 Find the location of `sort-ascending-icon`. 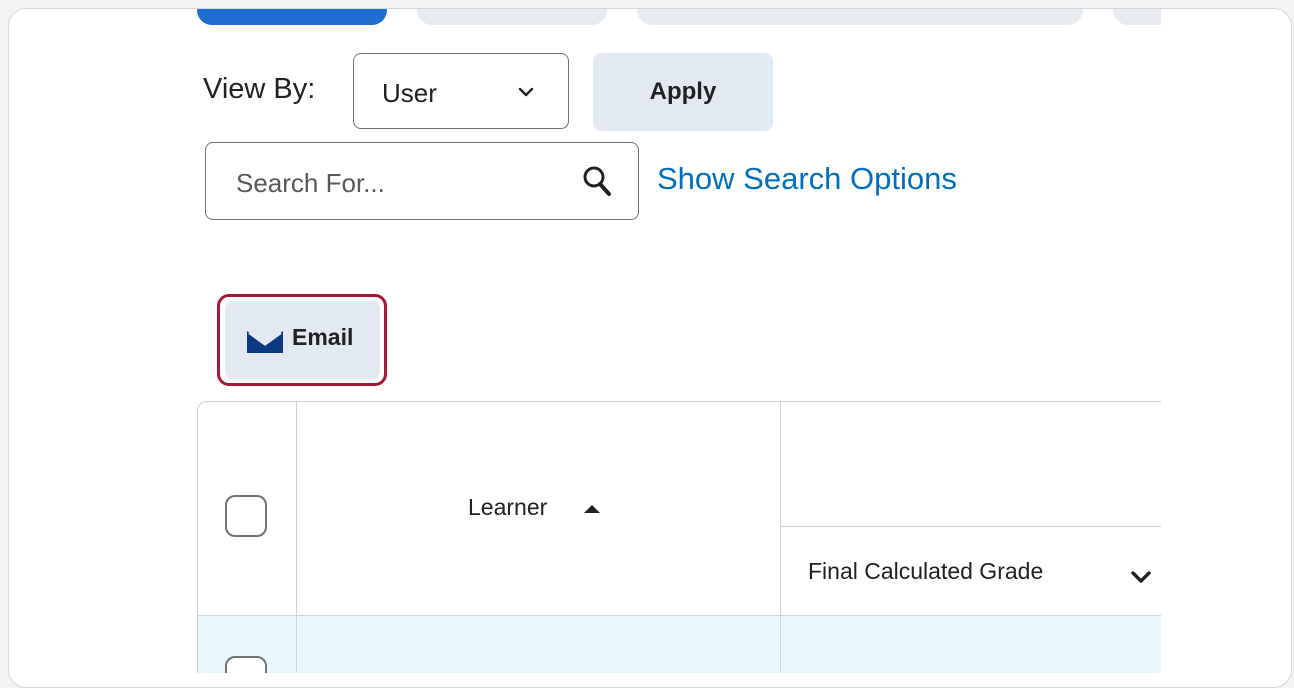

sort-ascending-icon is located at coordinates (592, 509).